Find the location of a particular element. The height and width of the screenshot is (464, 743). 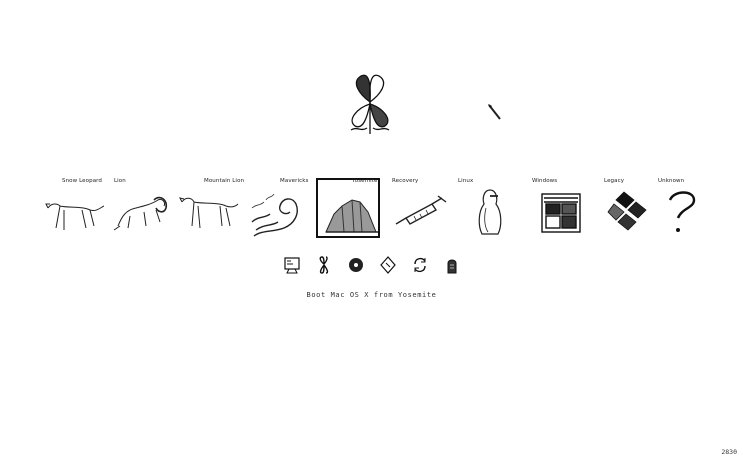

entry-label: Mountain Lion is located at coordinates (224, 181).